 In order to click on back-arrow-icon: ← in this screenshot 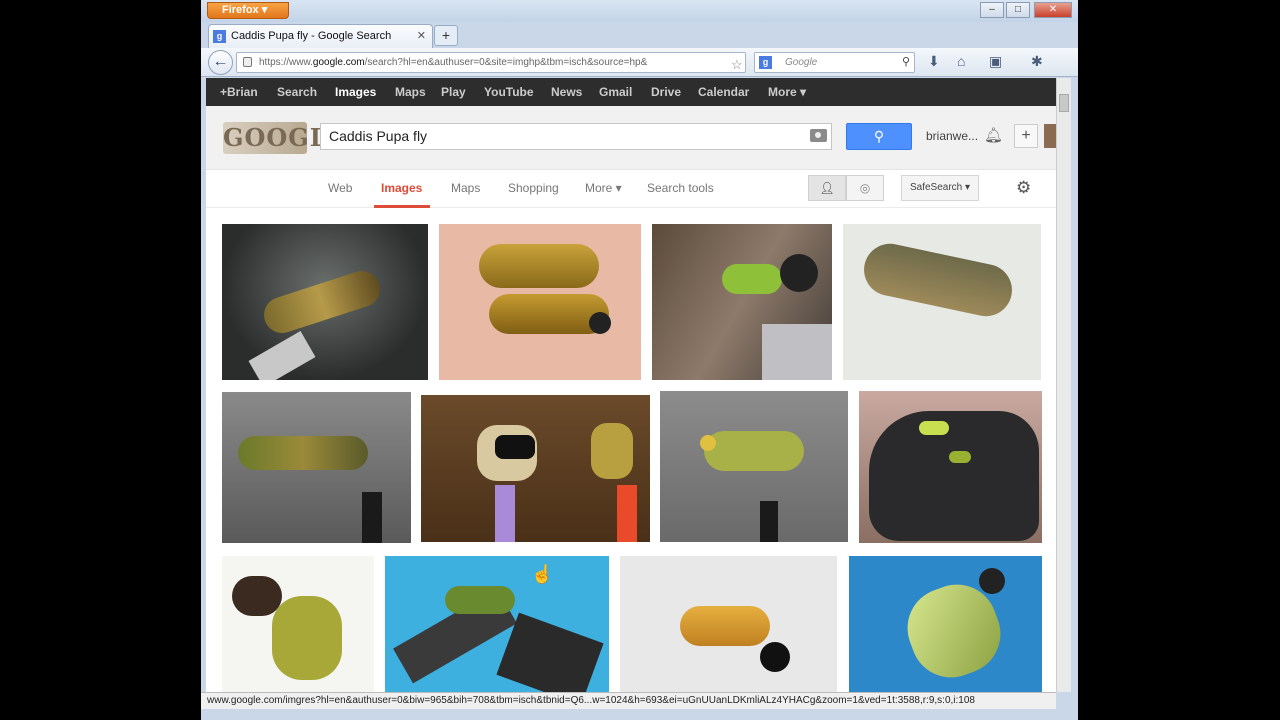, I will do `click(220, 62)`.